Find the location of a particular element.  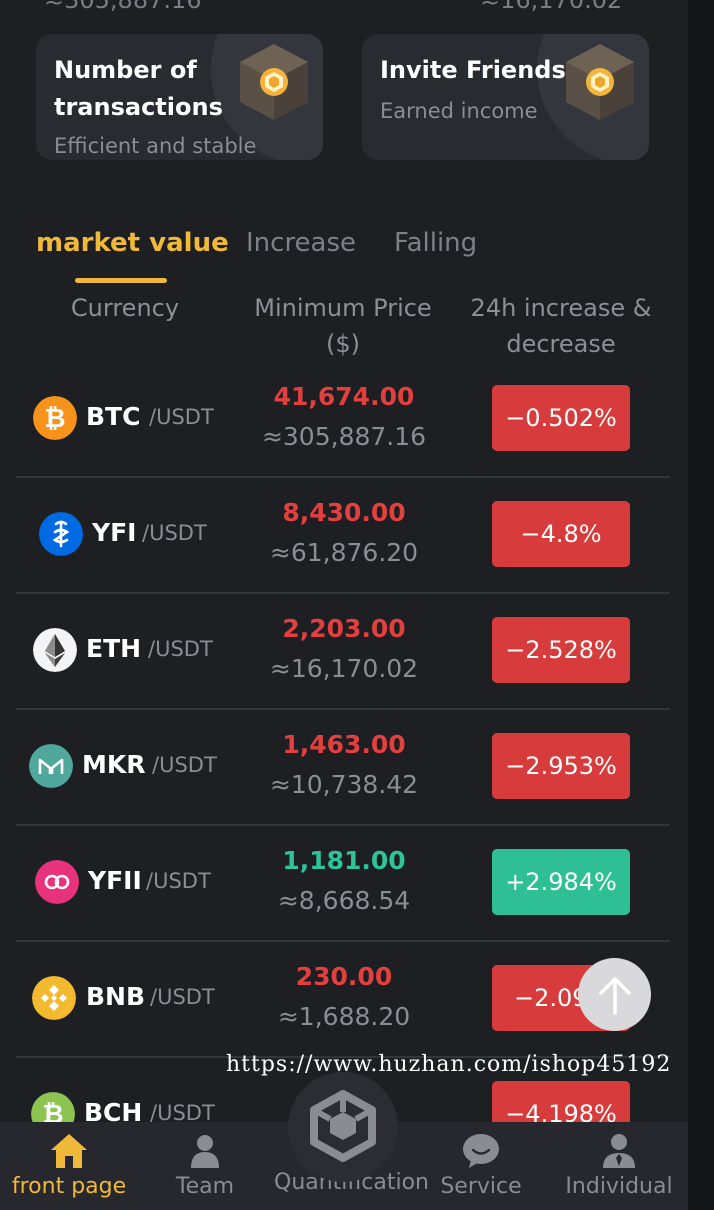

yfii-icon is located at coordinates (57, 882).